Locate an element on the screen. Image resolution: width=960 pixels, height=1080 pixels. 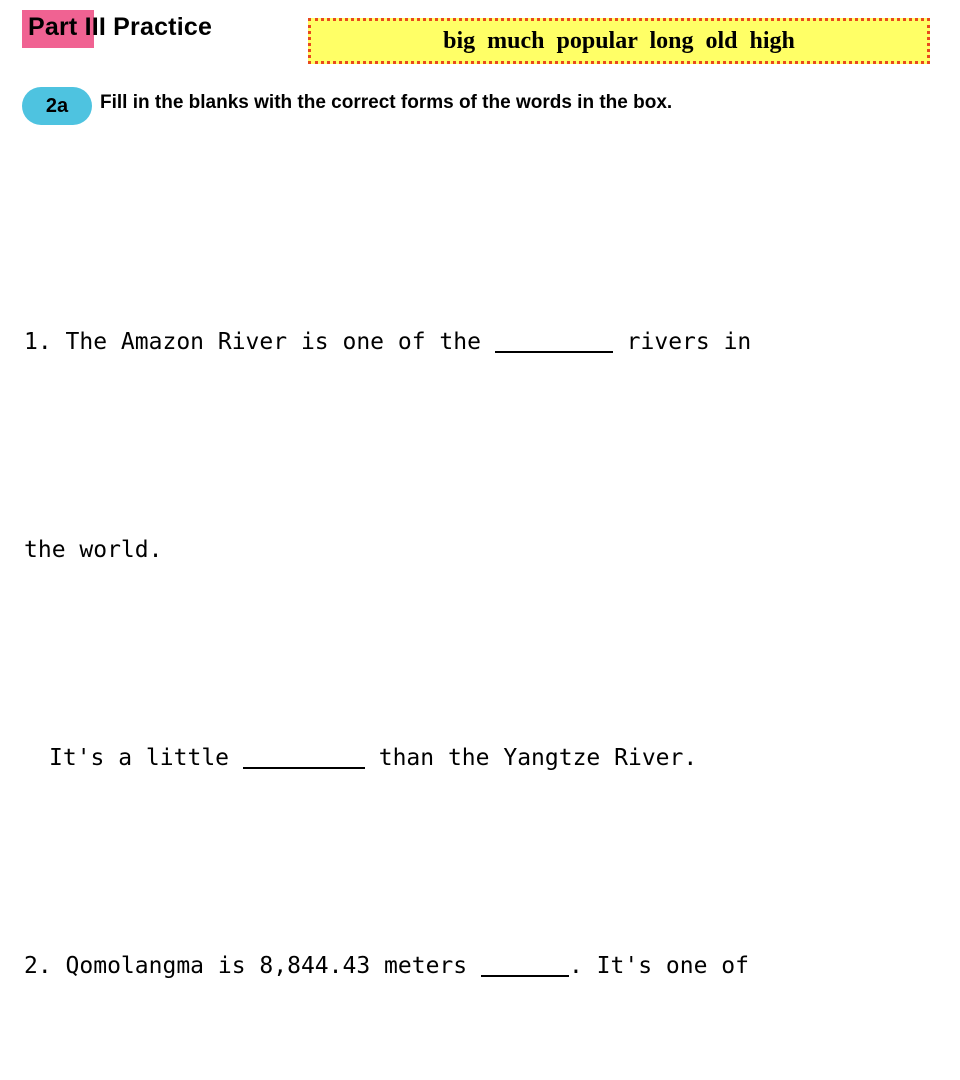
page-title: Part III Practice is located at coordinates (120, 27).